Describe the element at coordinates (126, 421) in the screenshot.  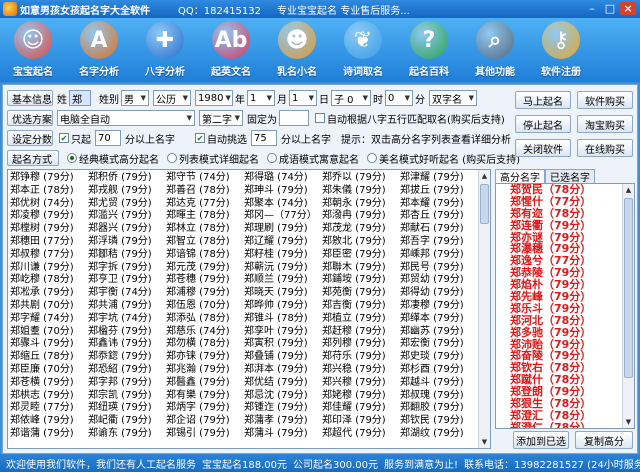
I see `name-cell: 郑屺衢 (79分)` at that location.